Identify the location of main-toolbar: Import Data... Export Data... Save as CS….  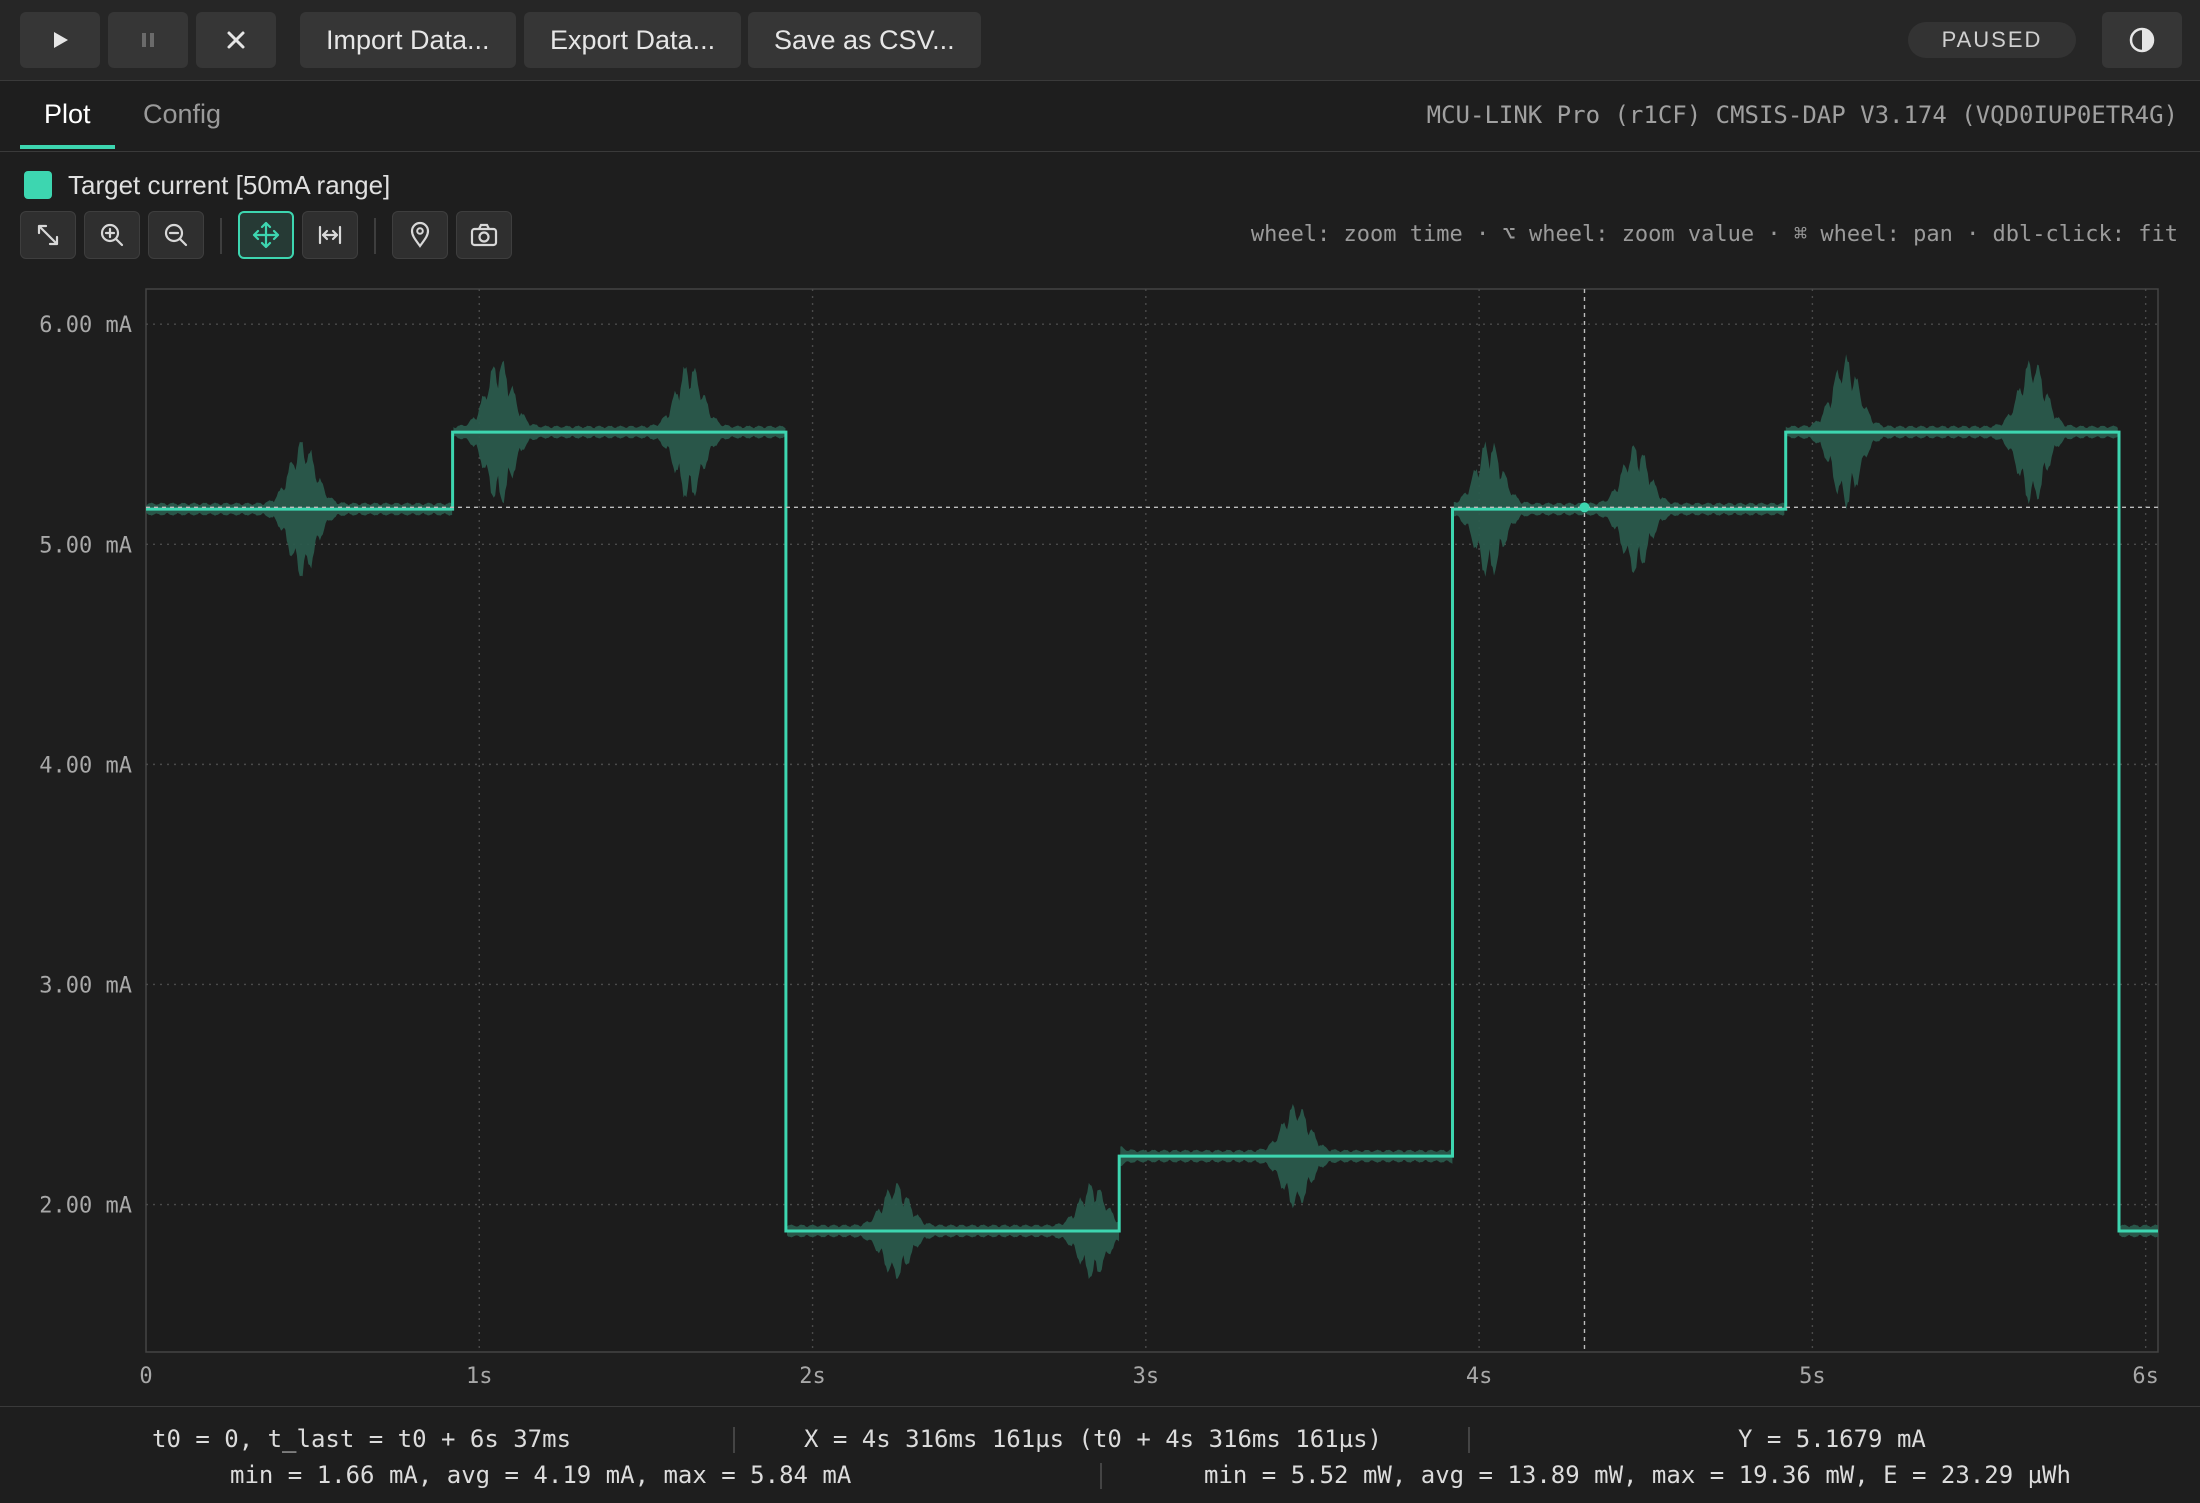
(1100, 40).